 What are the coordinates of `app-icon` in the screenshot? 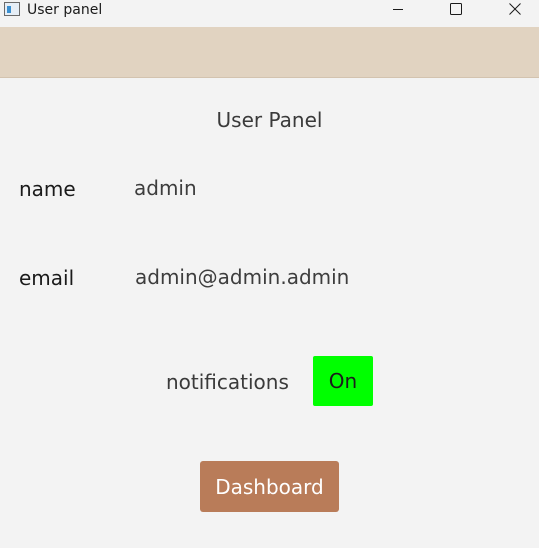 It's located at (12, 9).